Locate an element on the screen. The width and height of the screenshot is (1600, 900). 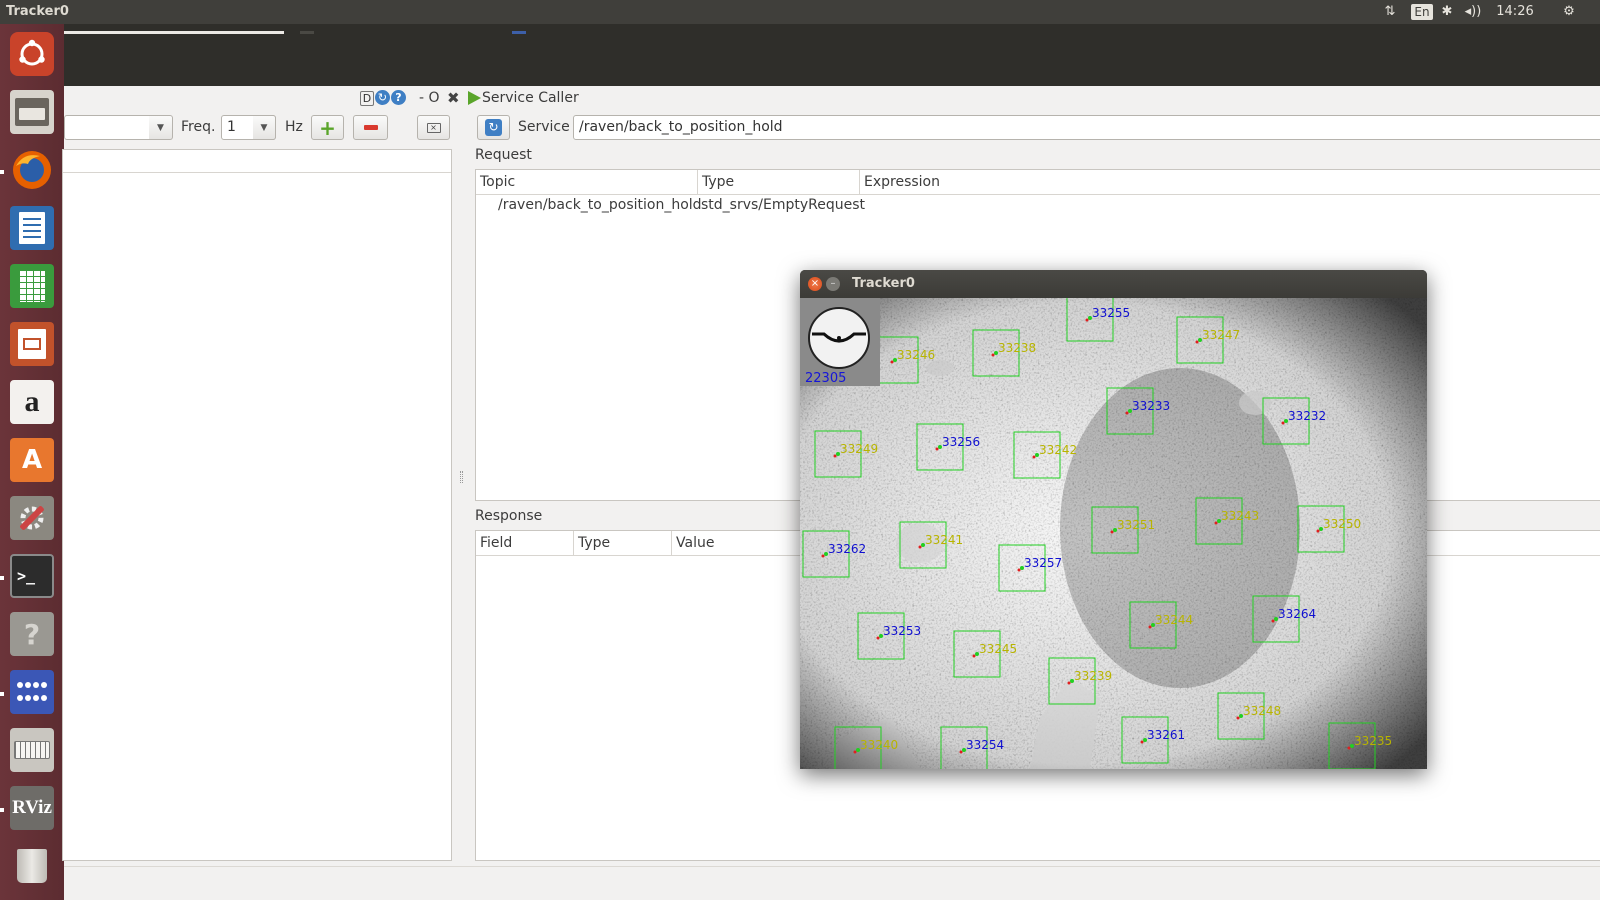
clear-icon: × is located at coordinates (433, 127).